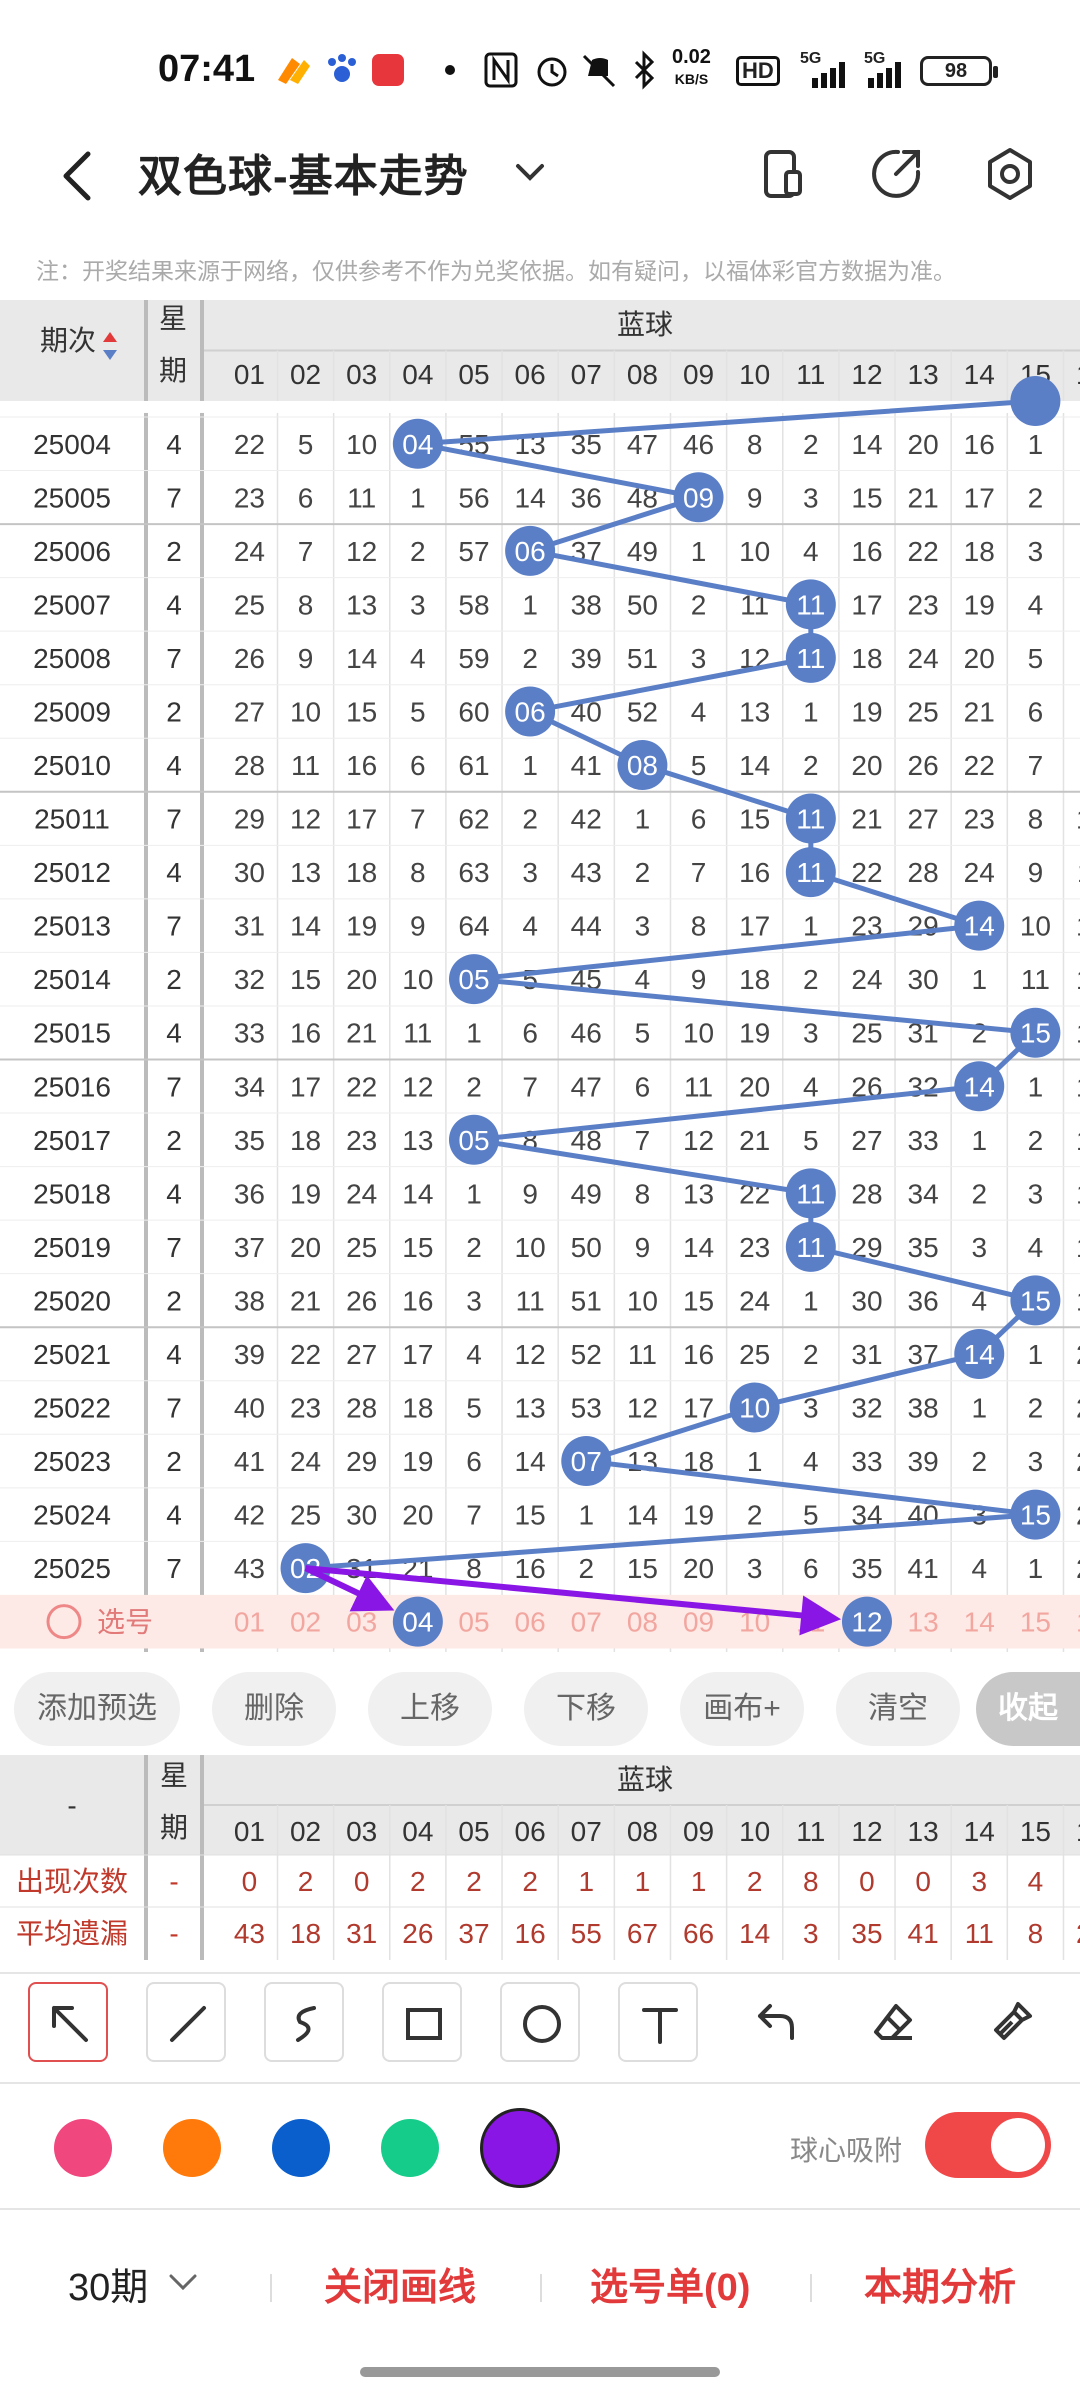 This screenshot has width=1080, height=2400. I want to click on period-analysis-button: 本期分析, so click(940, 2283).